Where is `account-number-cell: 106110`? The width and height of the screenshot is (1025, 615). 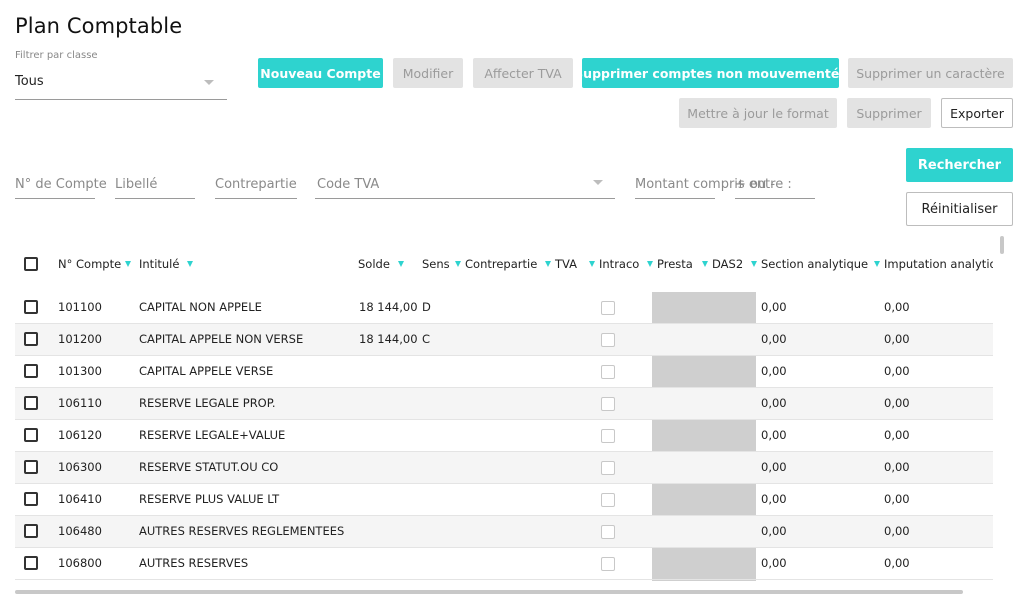
account-number-cell: 106110 is located at coordinates (80, 403).